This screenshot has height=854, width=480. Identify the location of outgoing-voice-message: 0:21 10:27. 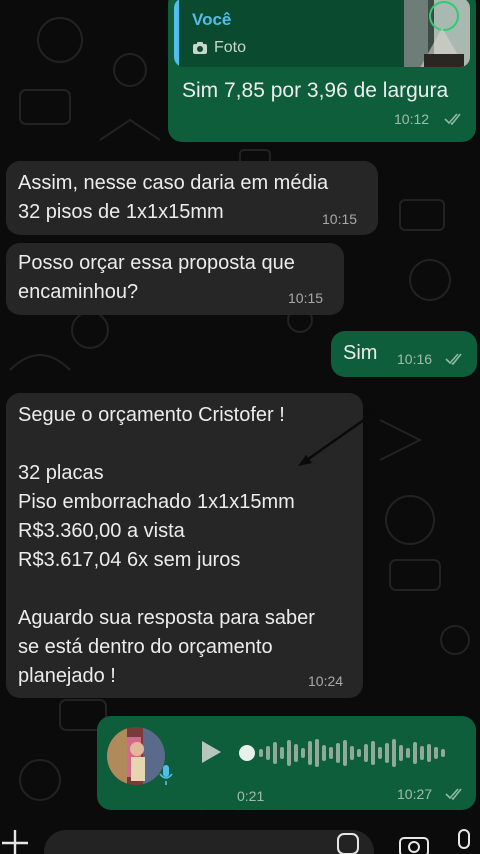
(286, 763).